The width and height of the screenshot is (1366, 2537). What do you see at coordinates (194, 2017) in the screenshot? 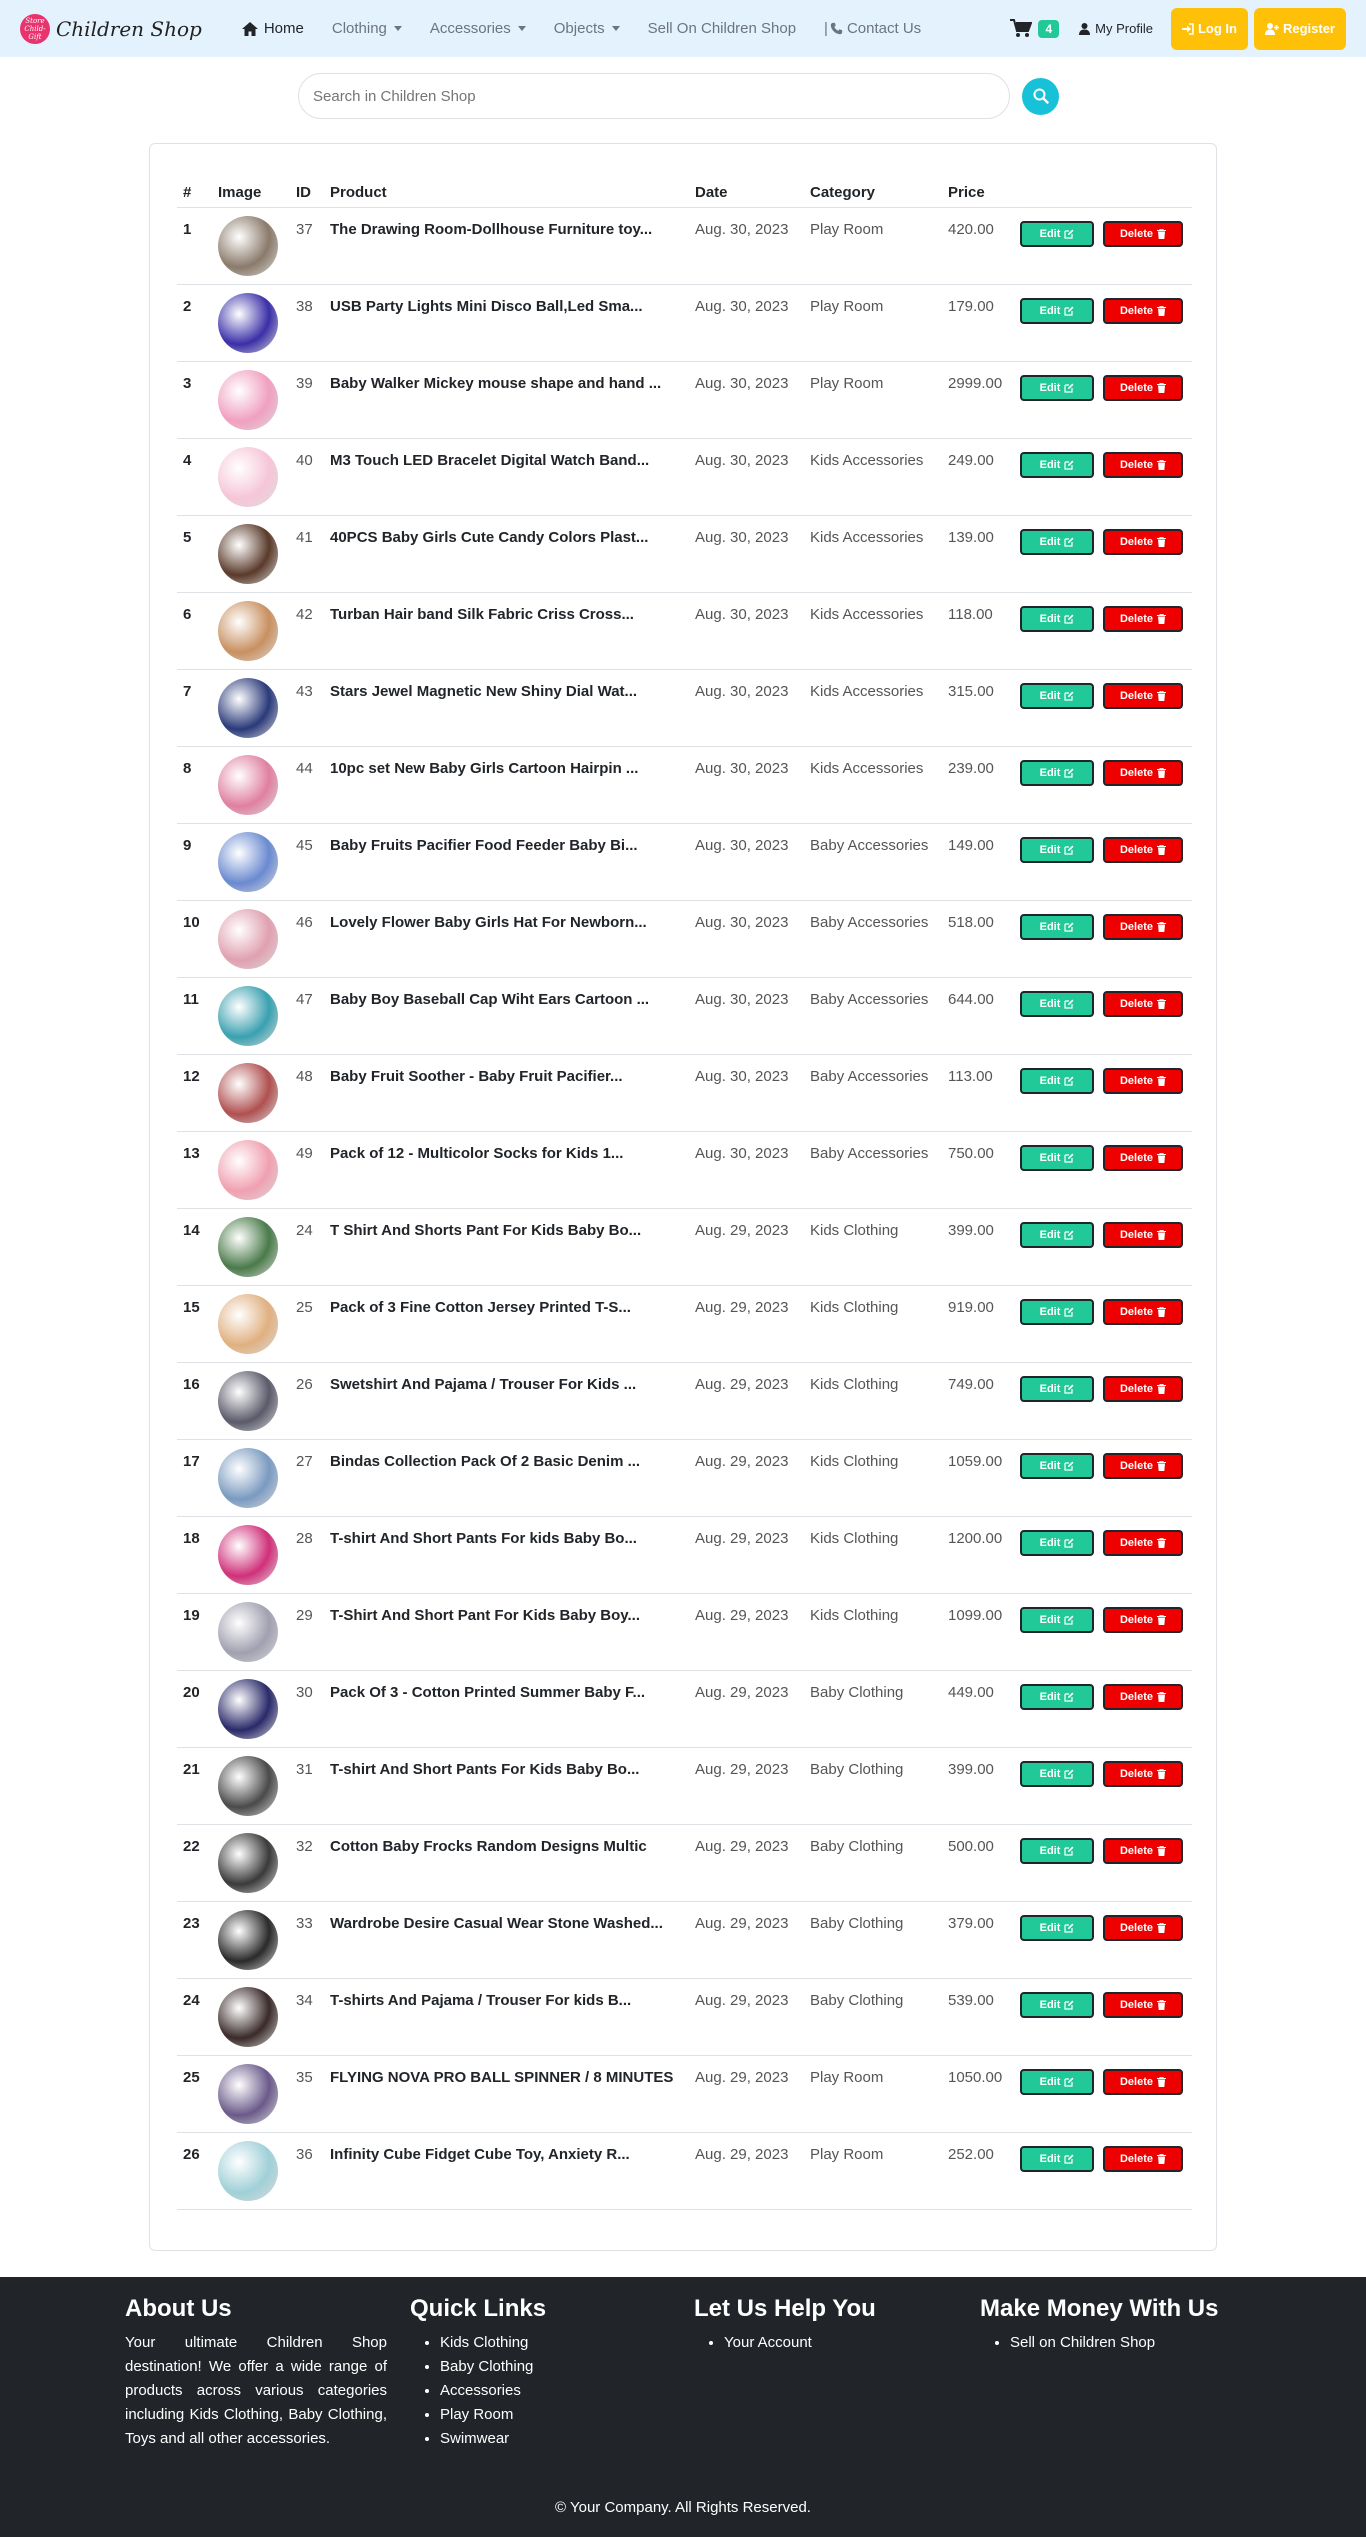
I see `row-number: 24` at bounding box center [194, 2017].